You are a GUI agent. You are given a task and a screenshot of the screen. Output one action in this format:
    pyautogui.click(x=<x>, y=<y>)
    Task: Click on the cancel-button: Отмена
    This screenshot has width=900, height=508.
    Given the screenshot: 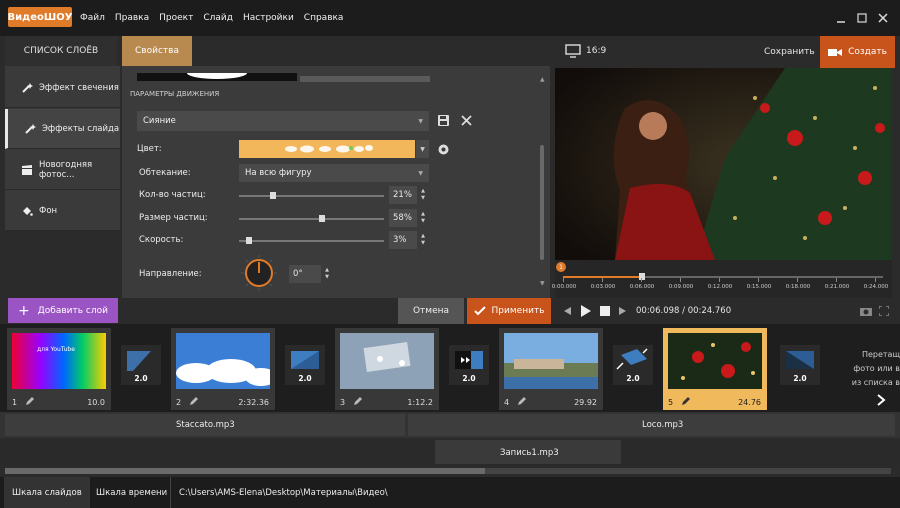 What is the action you would take?
    pyautogui.click(x=431, y=311)
    